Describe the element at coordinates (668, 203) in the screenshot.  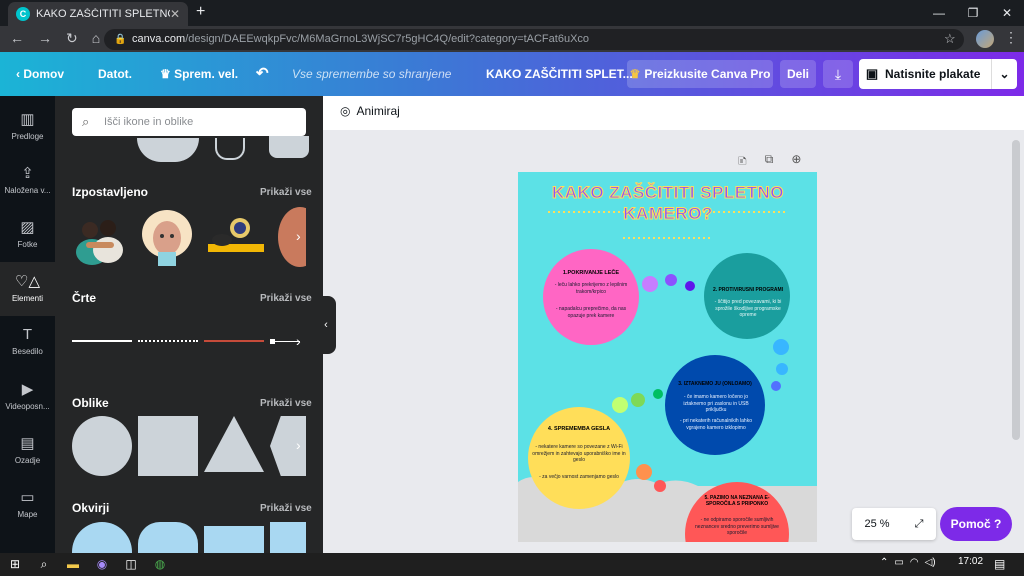
I see `poster-title: KAKO ZAŠČITITI SPLETNO KAMERO?` at that location.